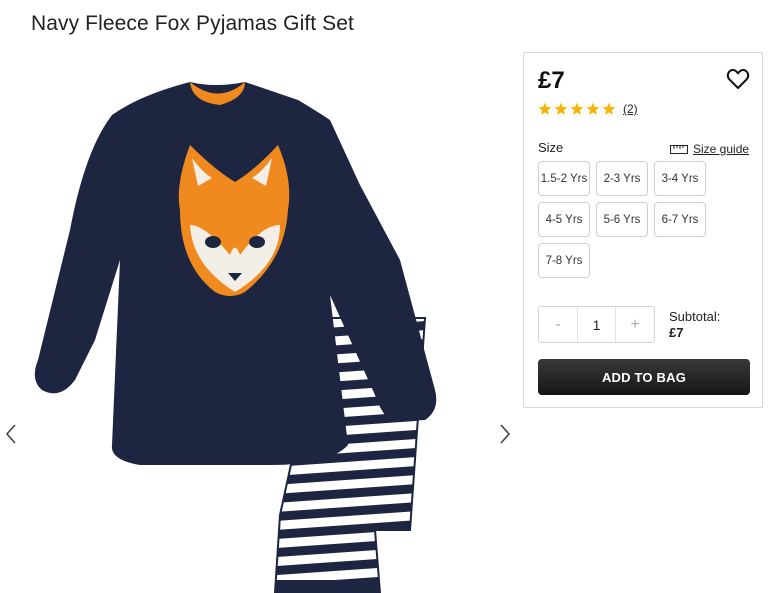  What do you see at coordinates (644, 377) in the screenshot?
I see `add-to-bag-button: ADD TO BAG` at bounding box center [644, 377].